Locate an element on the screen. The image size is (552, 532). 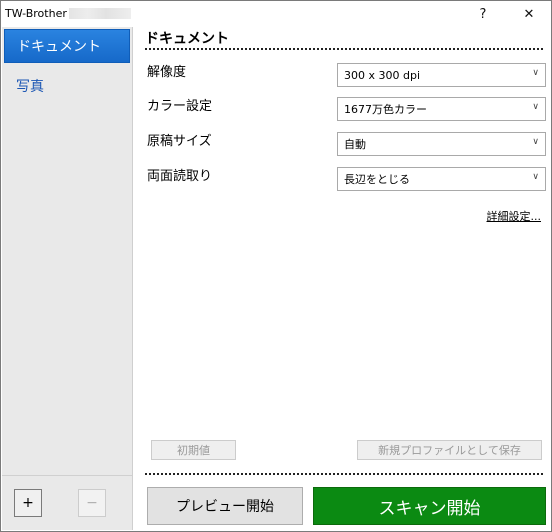
section-title: ドキュメント is located at coordinates (187, 39).